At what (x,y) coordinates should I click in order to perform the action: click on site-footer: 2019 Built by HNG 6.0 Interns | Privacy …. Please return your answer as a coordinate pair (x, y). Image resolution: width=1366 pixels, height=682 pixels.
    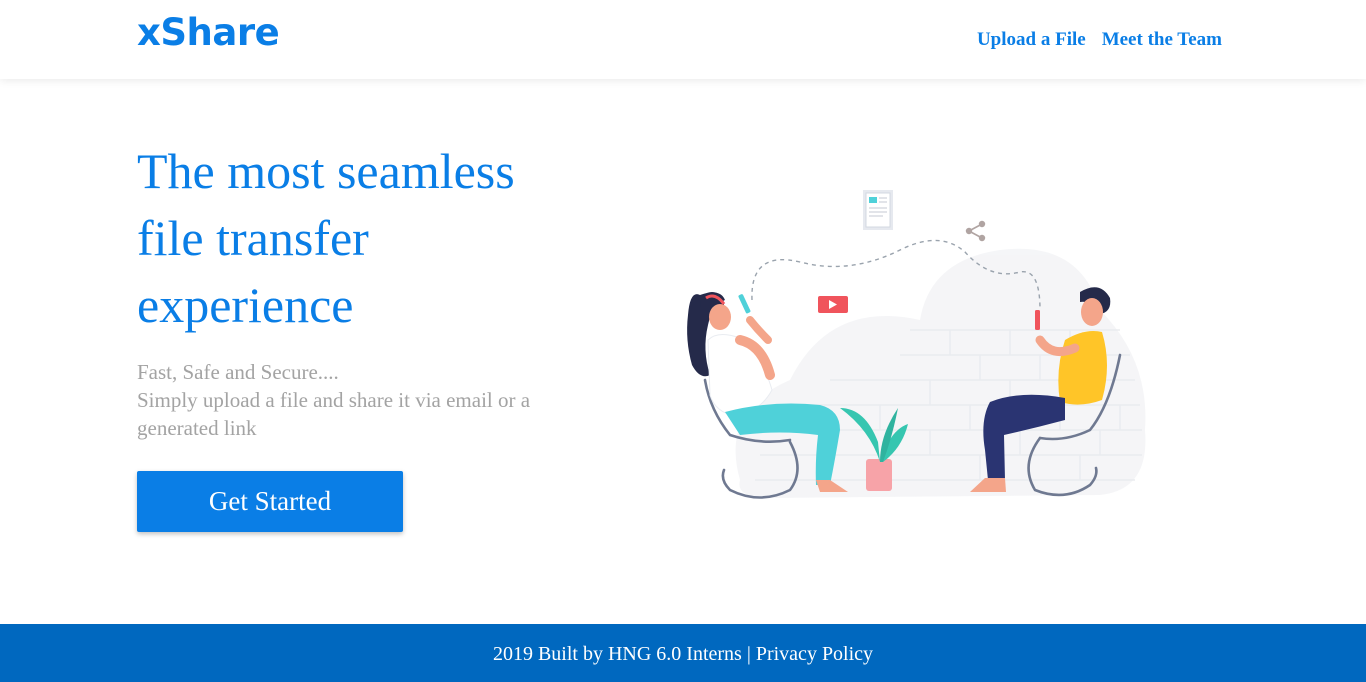
    Looking at the image, I should click on (683, 653).